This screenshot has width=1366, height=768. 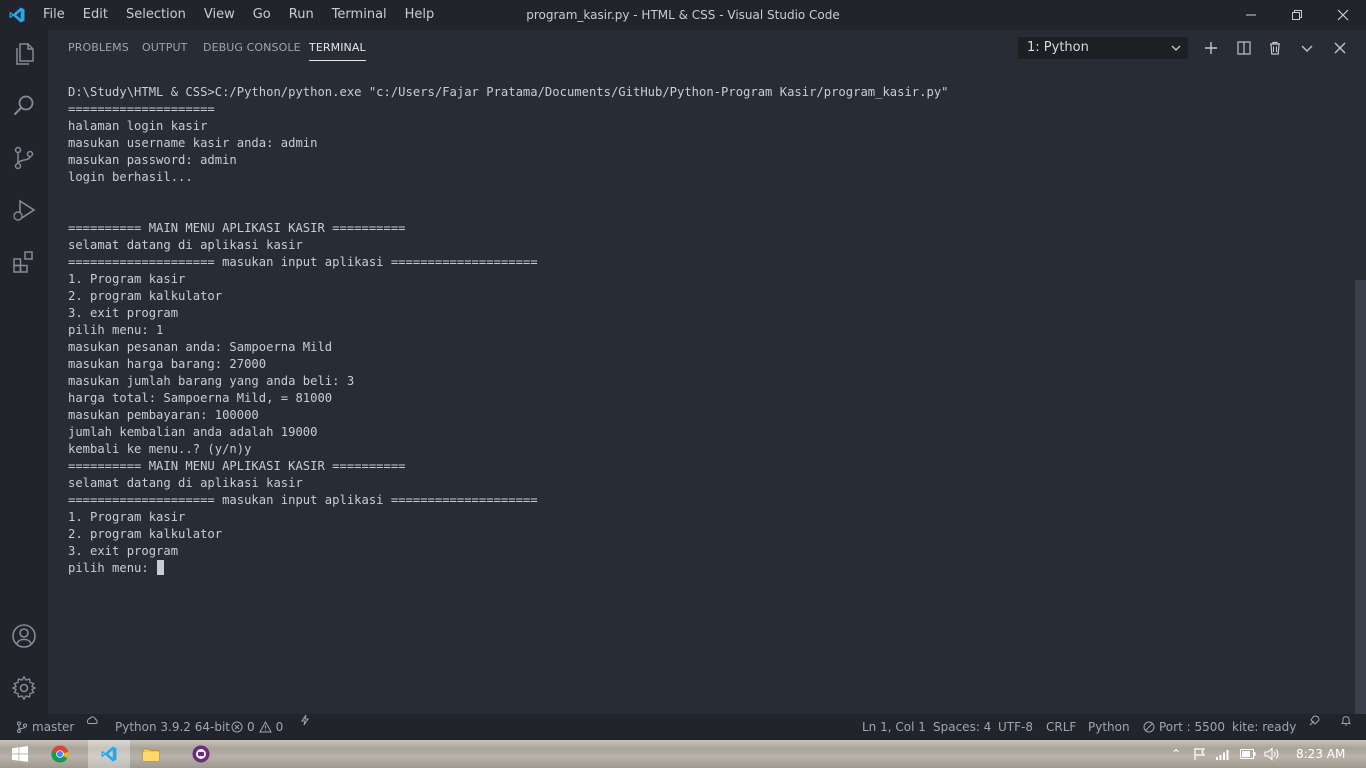 What do you see at coordinates (1109, 727) in the screenshot?
I see `language-mode-item: Python` at bounding box center [1109, 727].